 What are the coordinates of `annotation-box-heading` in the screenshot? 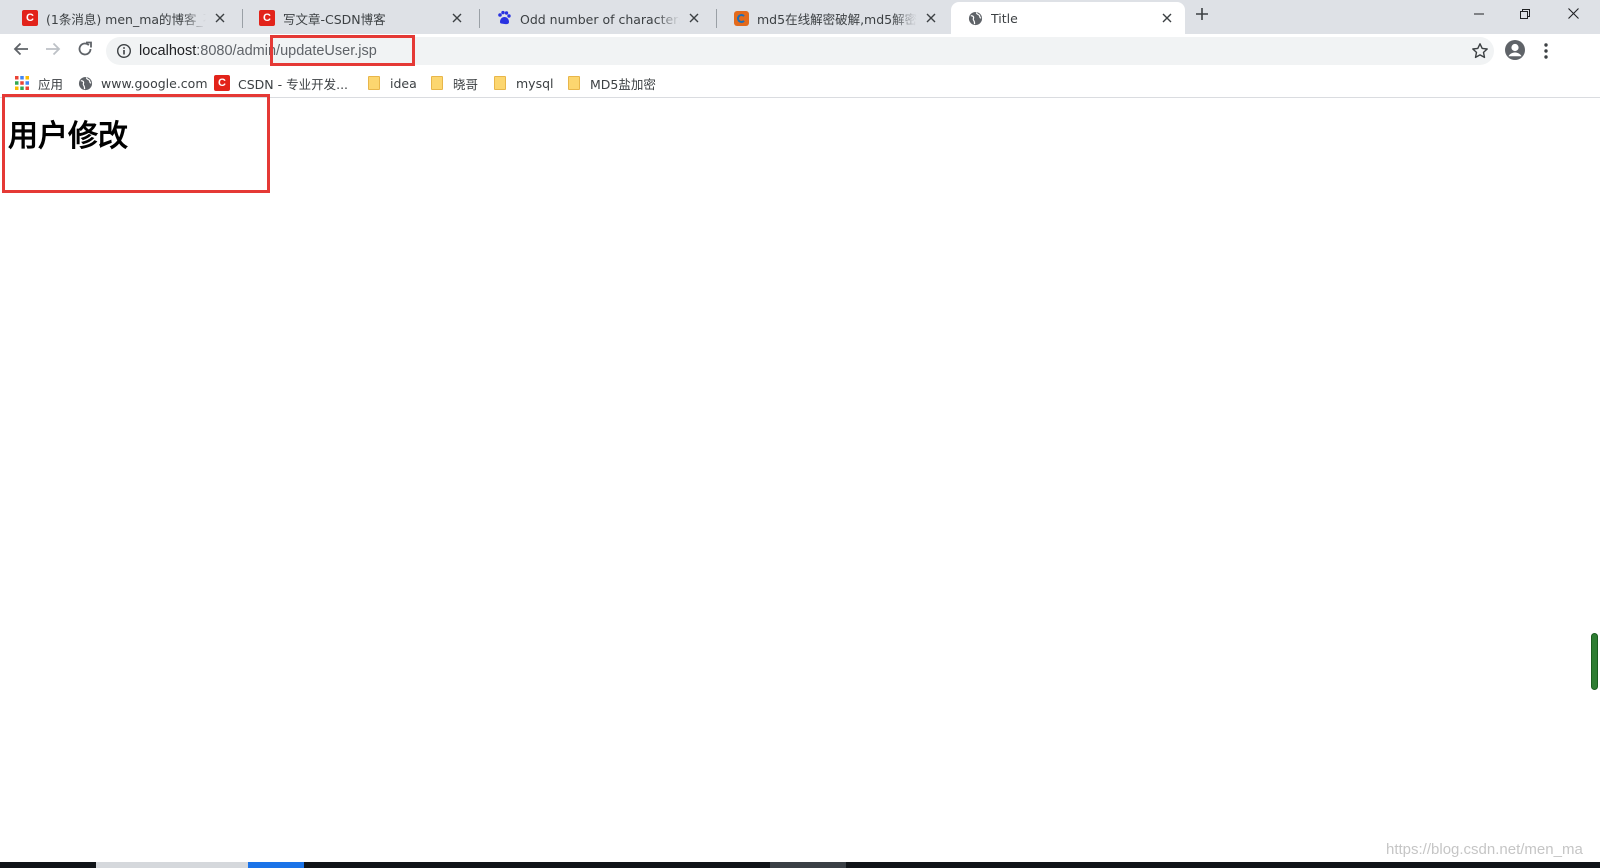 It's located at (136, 143).